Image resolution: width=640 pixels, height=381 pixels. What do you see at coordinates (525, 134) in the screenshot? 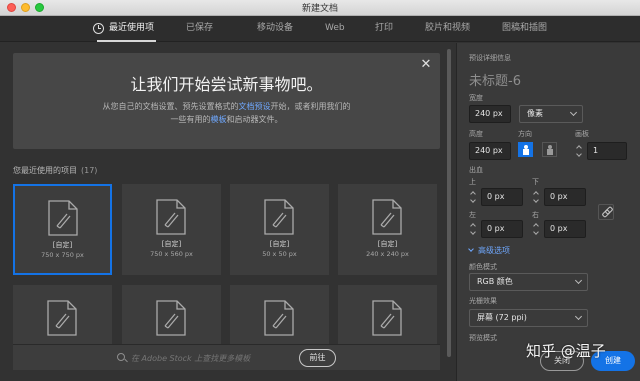
I see `orientation-label: 方向` at bounding box center [525, 134].